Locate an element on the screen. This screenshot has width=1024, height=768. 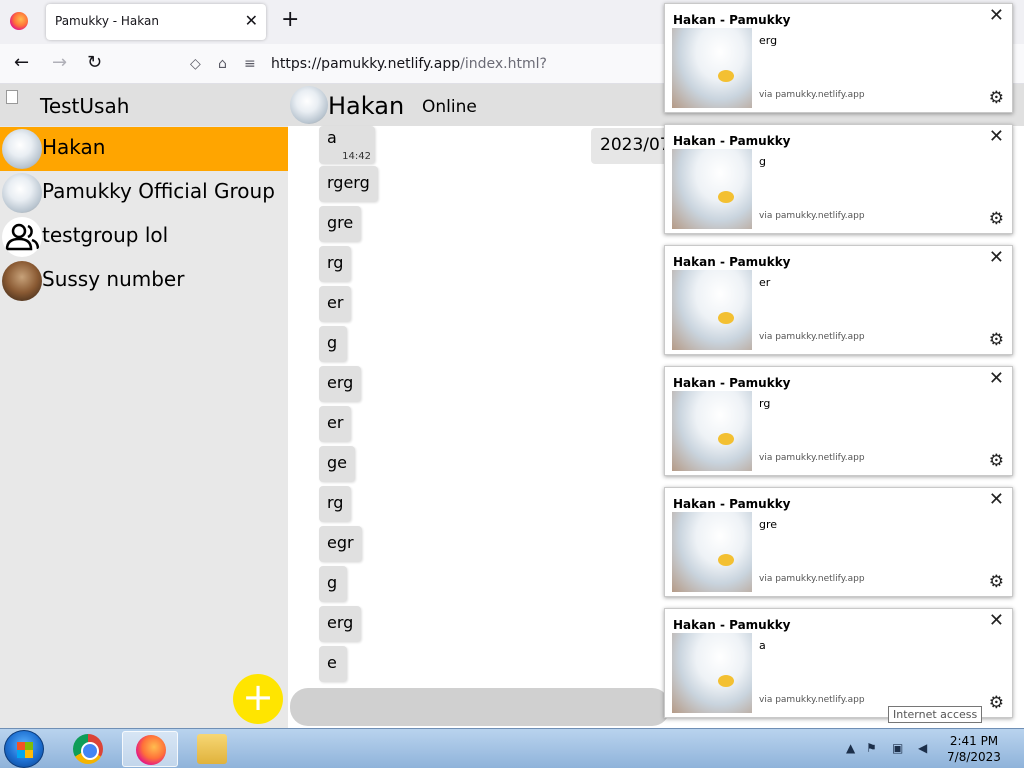
action-center-icon: ⚑ is located at coordinates (871, 748).